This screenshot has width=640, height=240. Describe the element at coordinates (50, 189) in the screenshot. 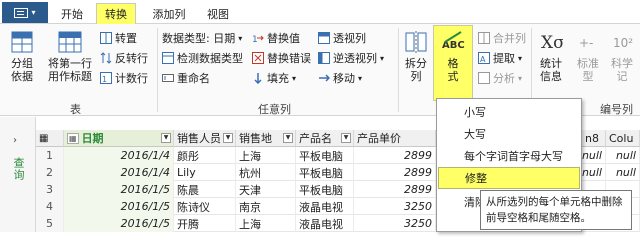

I see `row-number: 3` at that location.